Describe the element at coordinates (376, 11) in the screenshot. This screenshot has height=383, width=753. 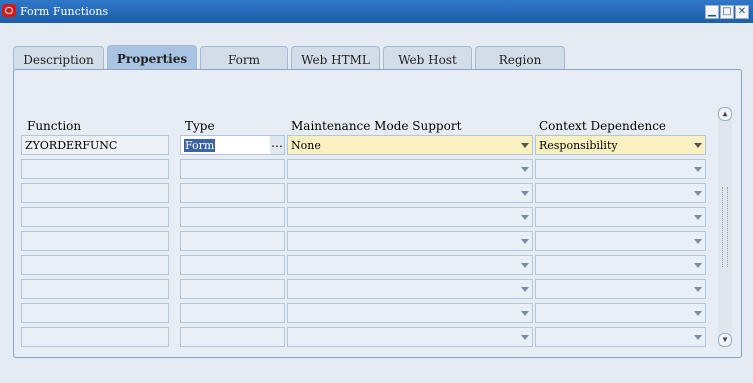
I see `window-titlebar: Form Functions ▁ □ ✕` at that location.